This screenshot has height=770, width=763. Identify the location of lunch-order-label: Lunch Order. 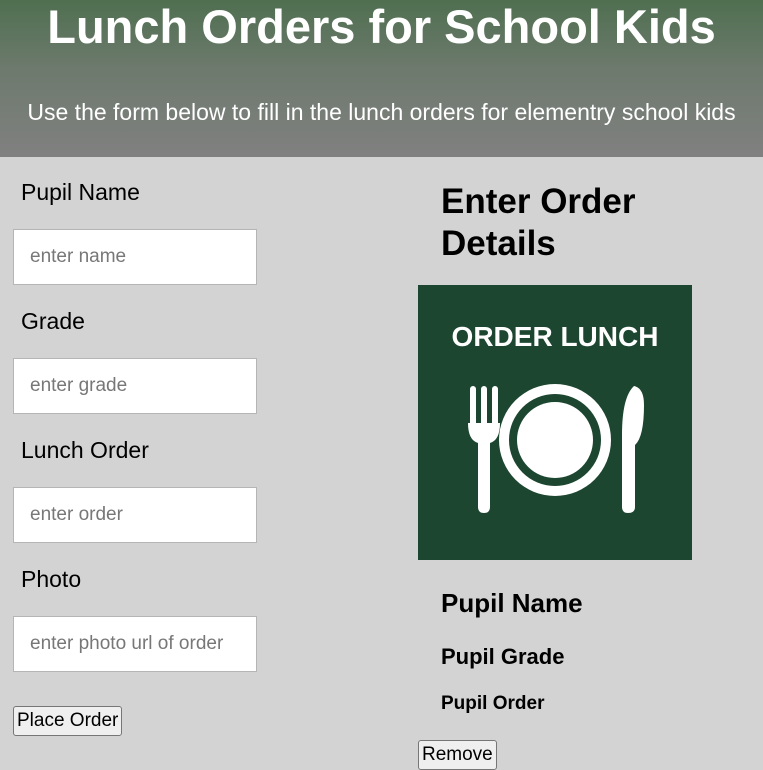
(85, 450).